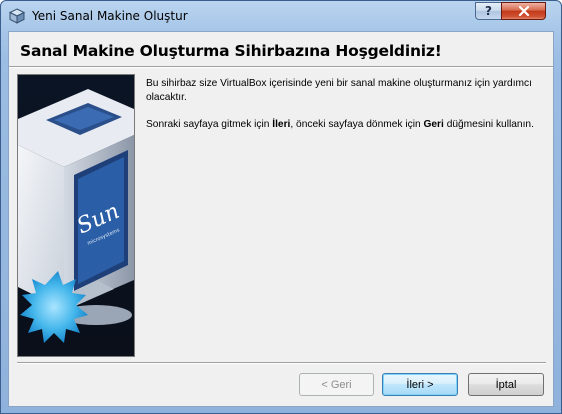 The width and height of the screenshot is (562, 414). Describe the element at coordinates (336, 384) in the screenshot. I see `back-button: < Geri` at that location.